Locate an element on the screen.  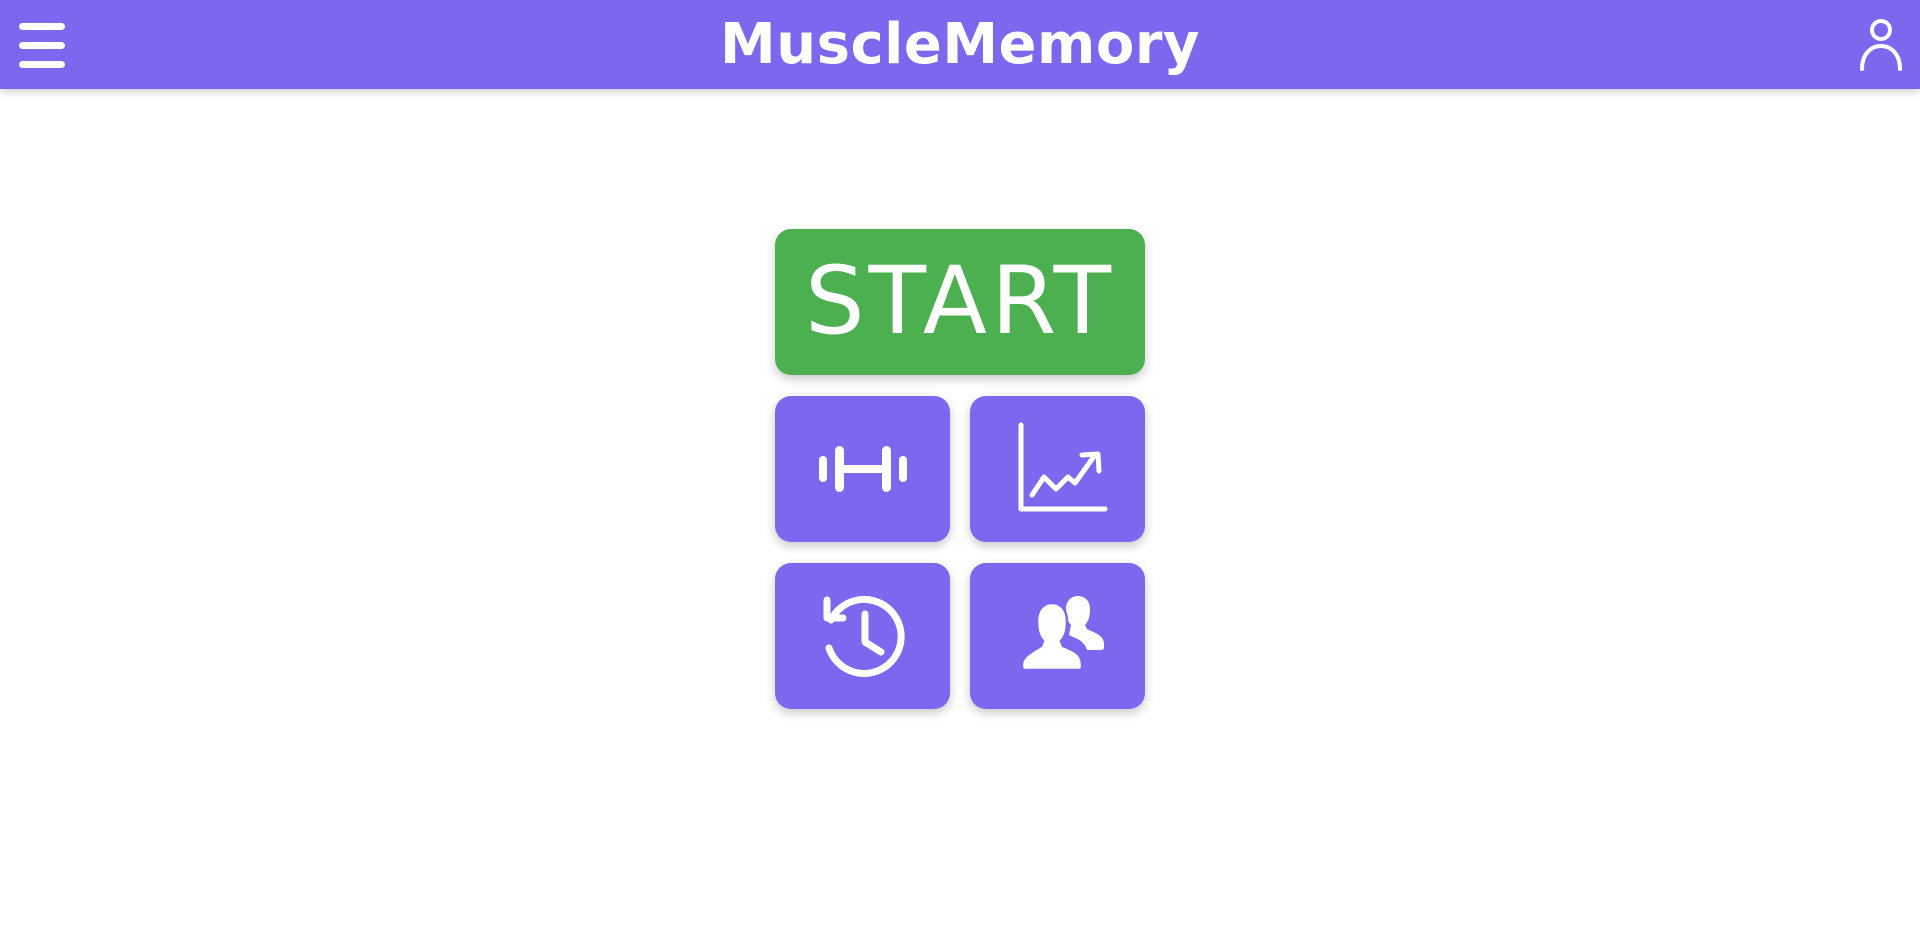
history-tile-button is located at coordinates (862, 636).